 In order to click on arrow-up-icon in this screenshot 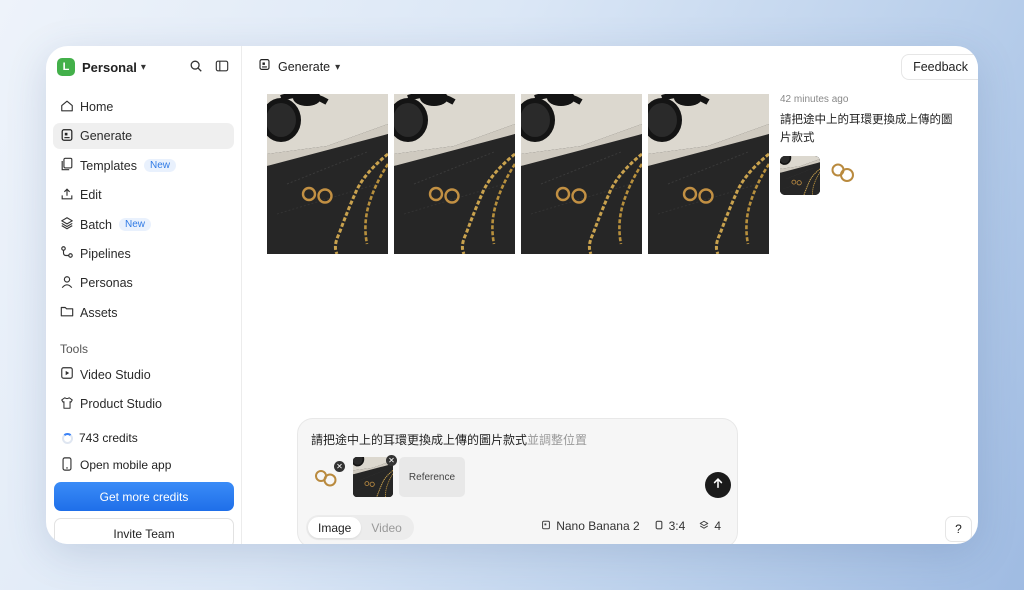, I will do `click(718, 485)`.